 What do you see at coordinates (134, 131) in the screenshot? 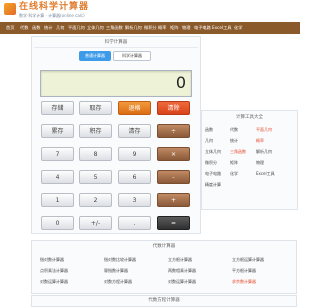
I see `memory-clear-button: 清存` at bounding box center [134, 131].